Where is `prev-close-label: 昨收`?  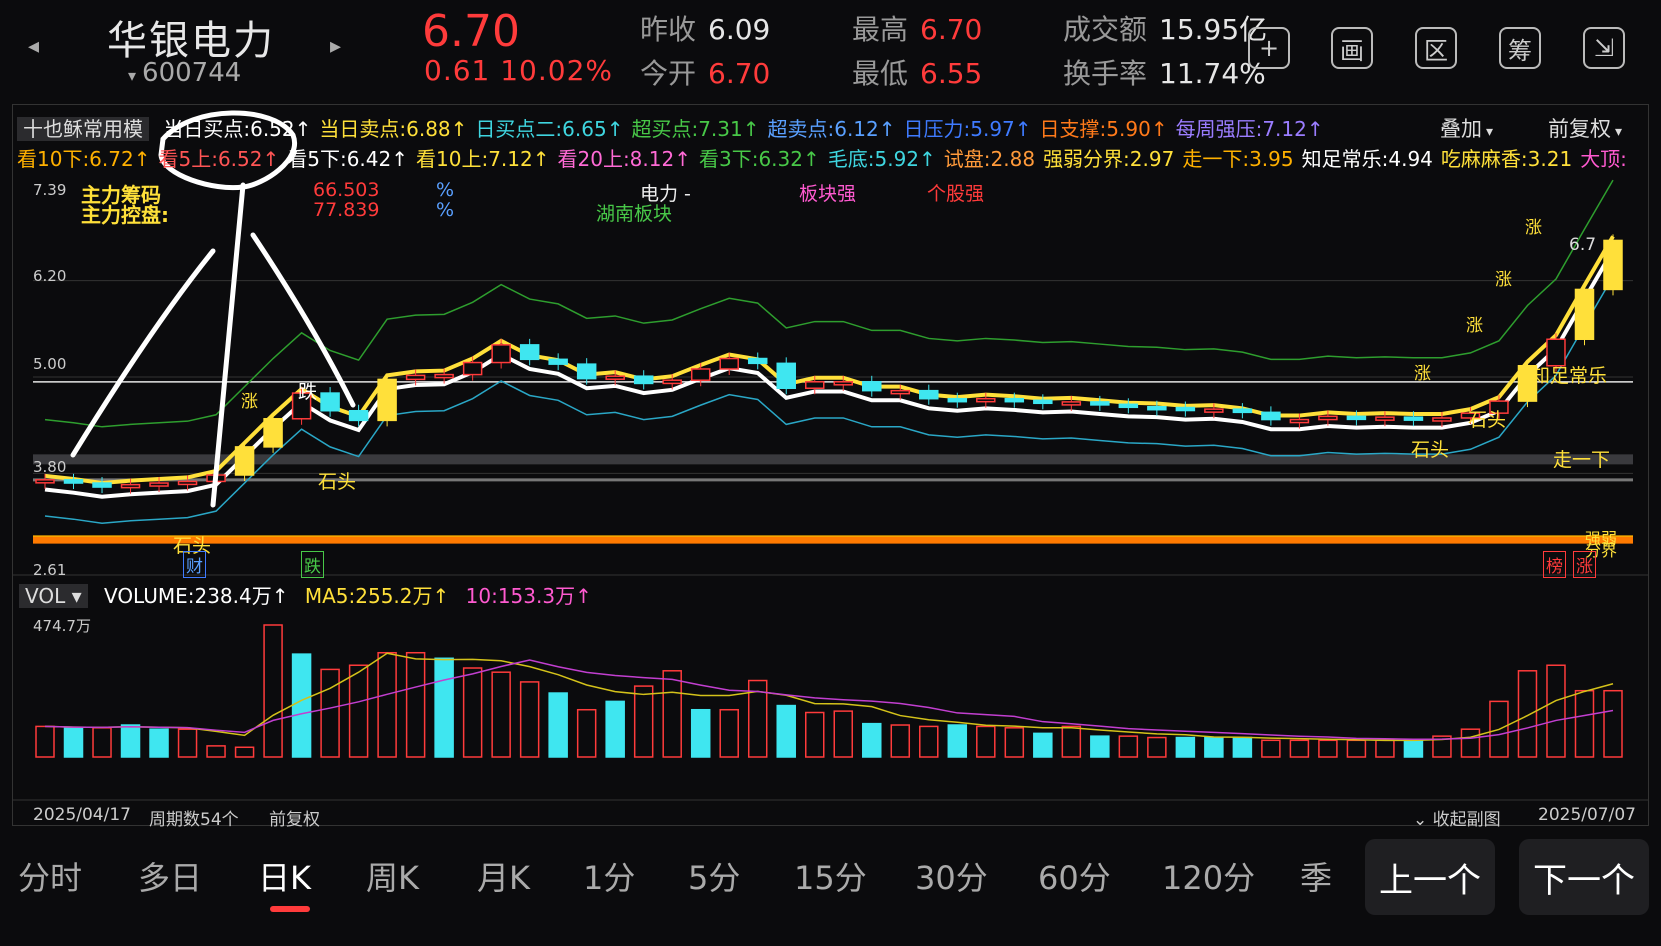 prev-close-label: 昨收 is located at coordinates (668, 29).